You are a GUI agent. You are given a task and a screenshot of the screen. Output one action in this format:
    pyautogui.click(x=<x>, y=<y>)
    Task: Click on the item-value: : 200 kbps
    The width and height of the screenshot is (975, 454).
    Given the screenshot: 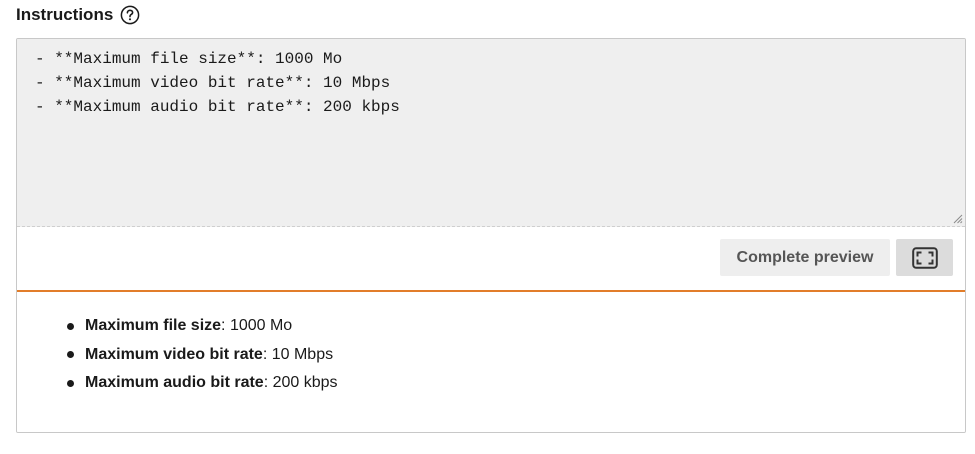 What is the action you would take?
    pyautogui.click(x=300, y=383)
    